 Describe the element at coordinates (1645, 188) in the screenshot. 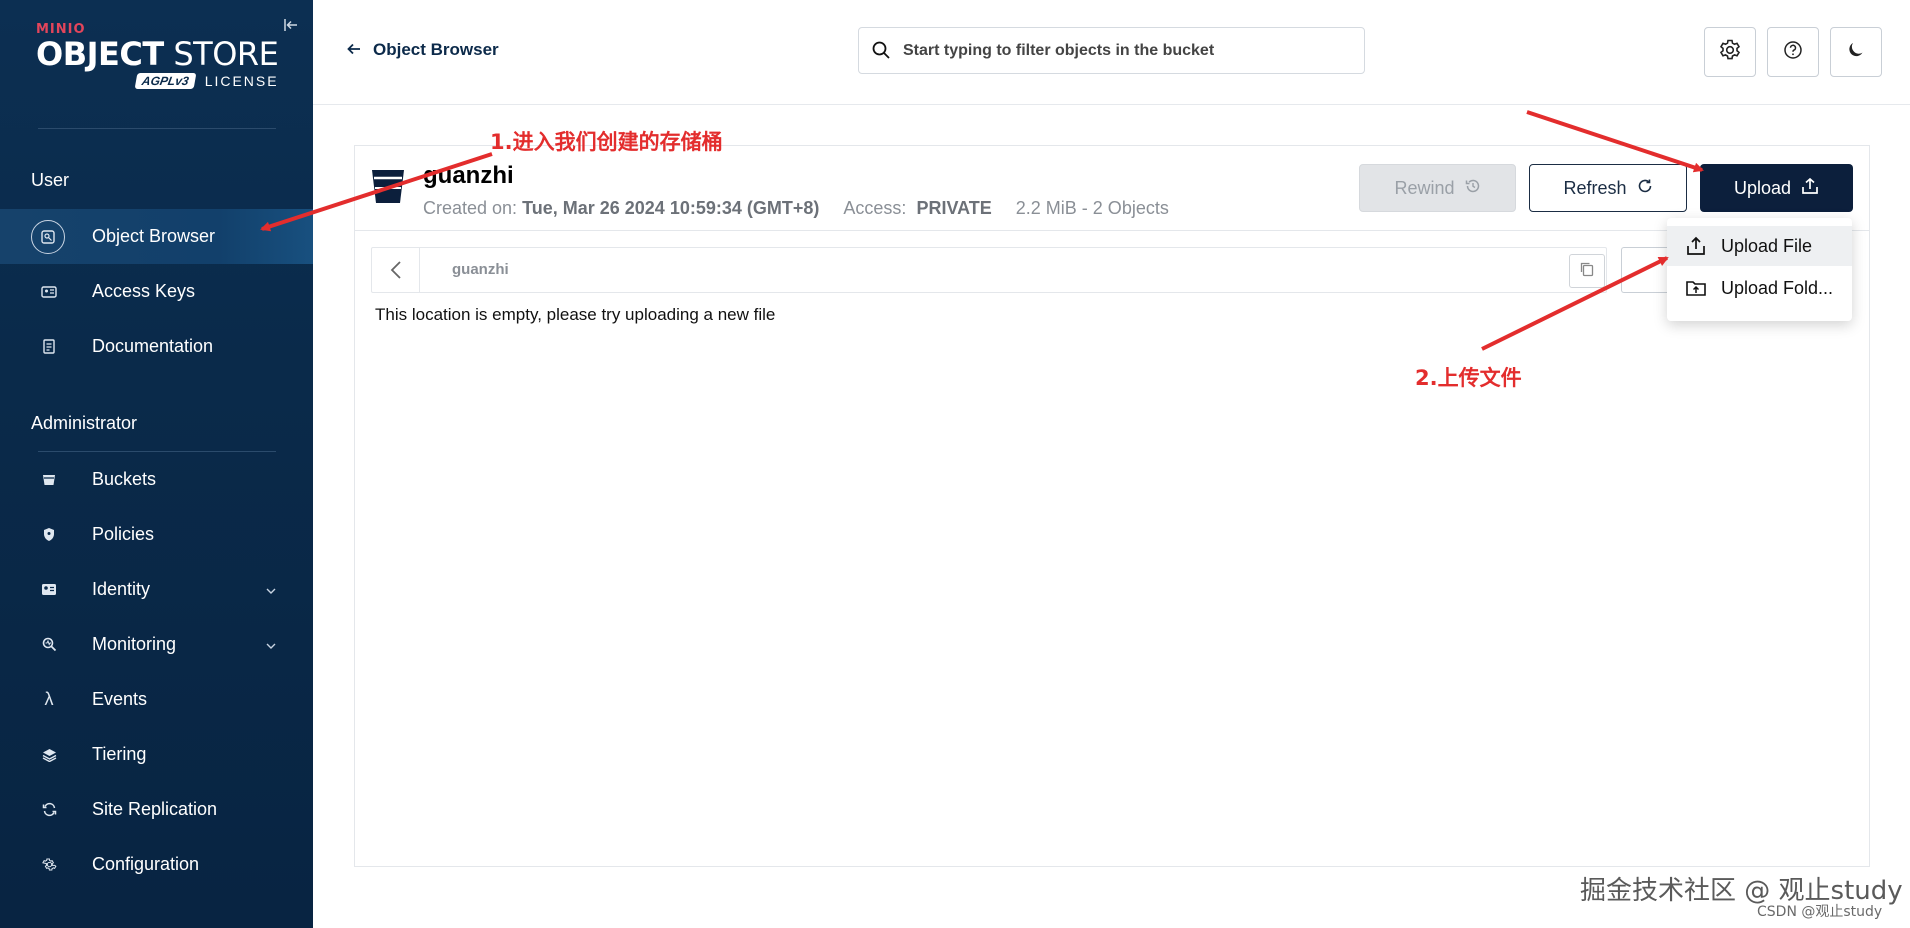

I see `refresh-icon` at that location.